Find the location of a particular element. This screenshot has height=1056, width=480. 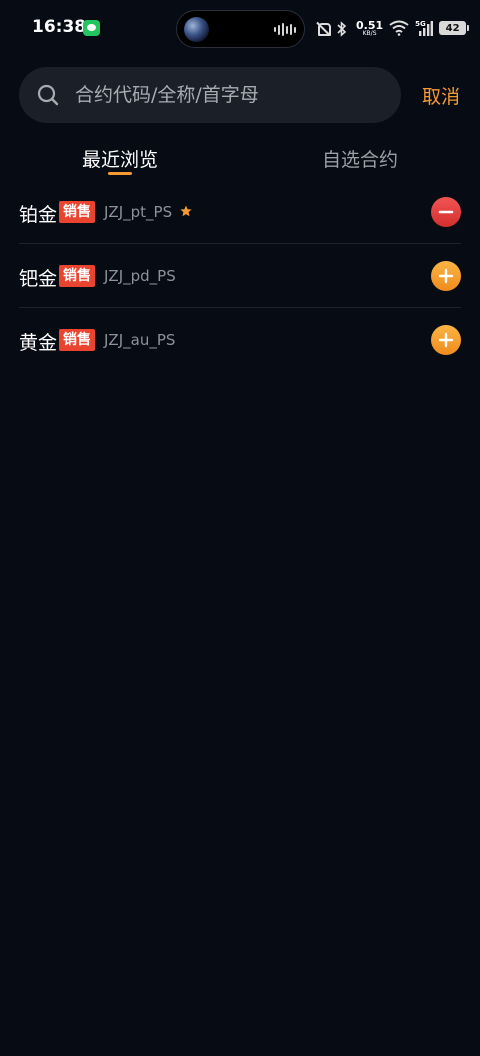

tab-watchlist: 自选合约 is located at coordinates (360, 158).